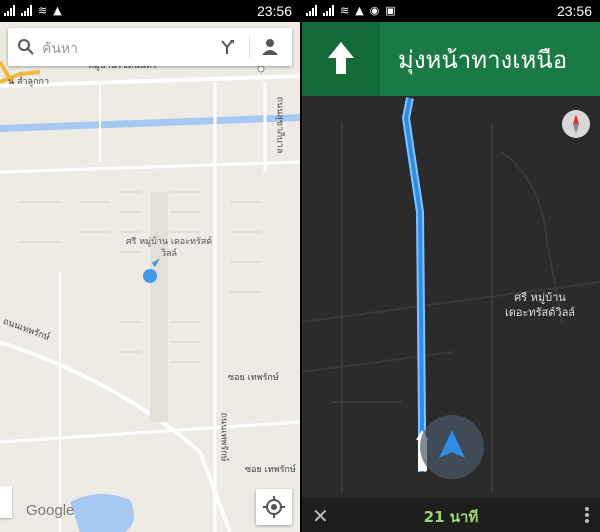  I want to click on compass-icon, so click(576, 124).